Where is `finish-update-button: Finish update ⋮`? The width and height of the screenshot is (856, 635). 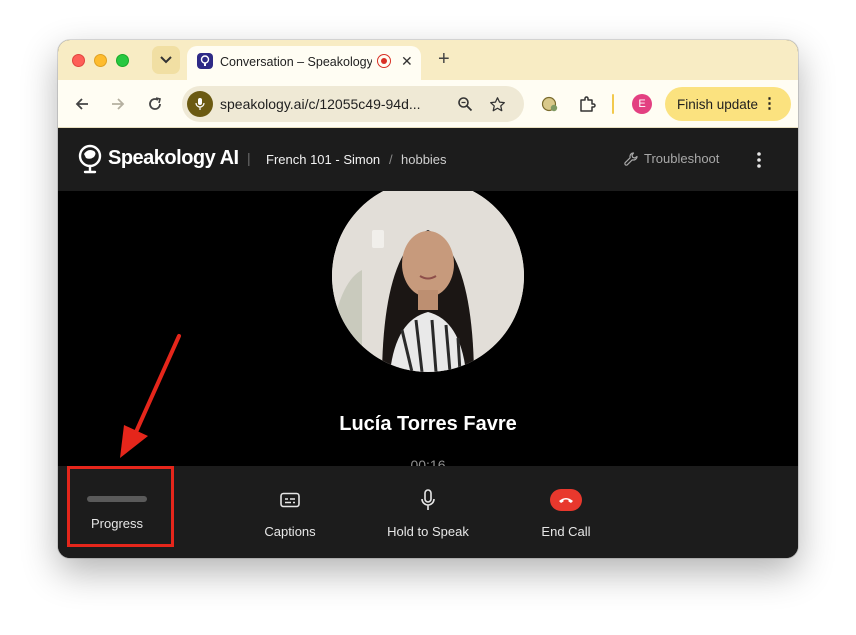
finish-update-button: Finish update ⋮ is located at coordinates (728, 104).